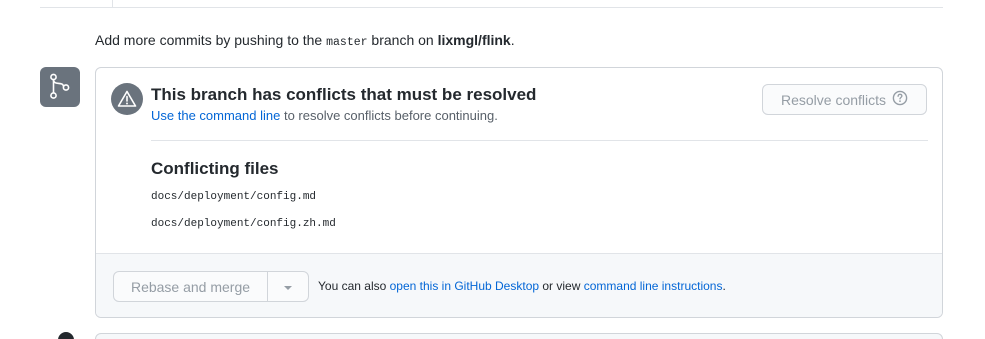 Image resolution: width=985 pixels, height=339 pixels. I want to click on branch-name: master, so click(347, 42).